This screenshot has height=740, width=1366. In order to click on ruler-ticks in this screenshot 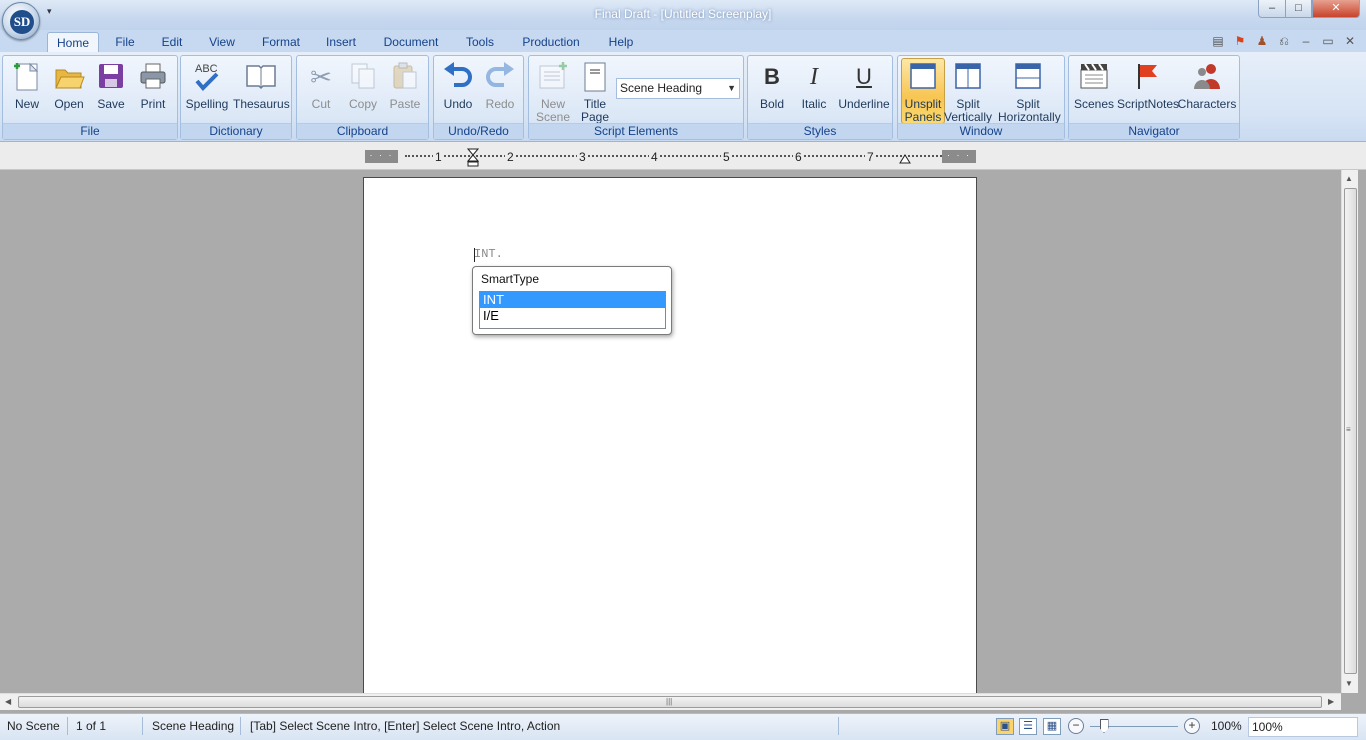, I will do `click(685, 156)`.